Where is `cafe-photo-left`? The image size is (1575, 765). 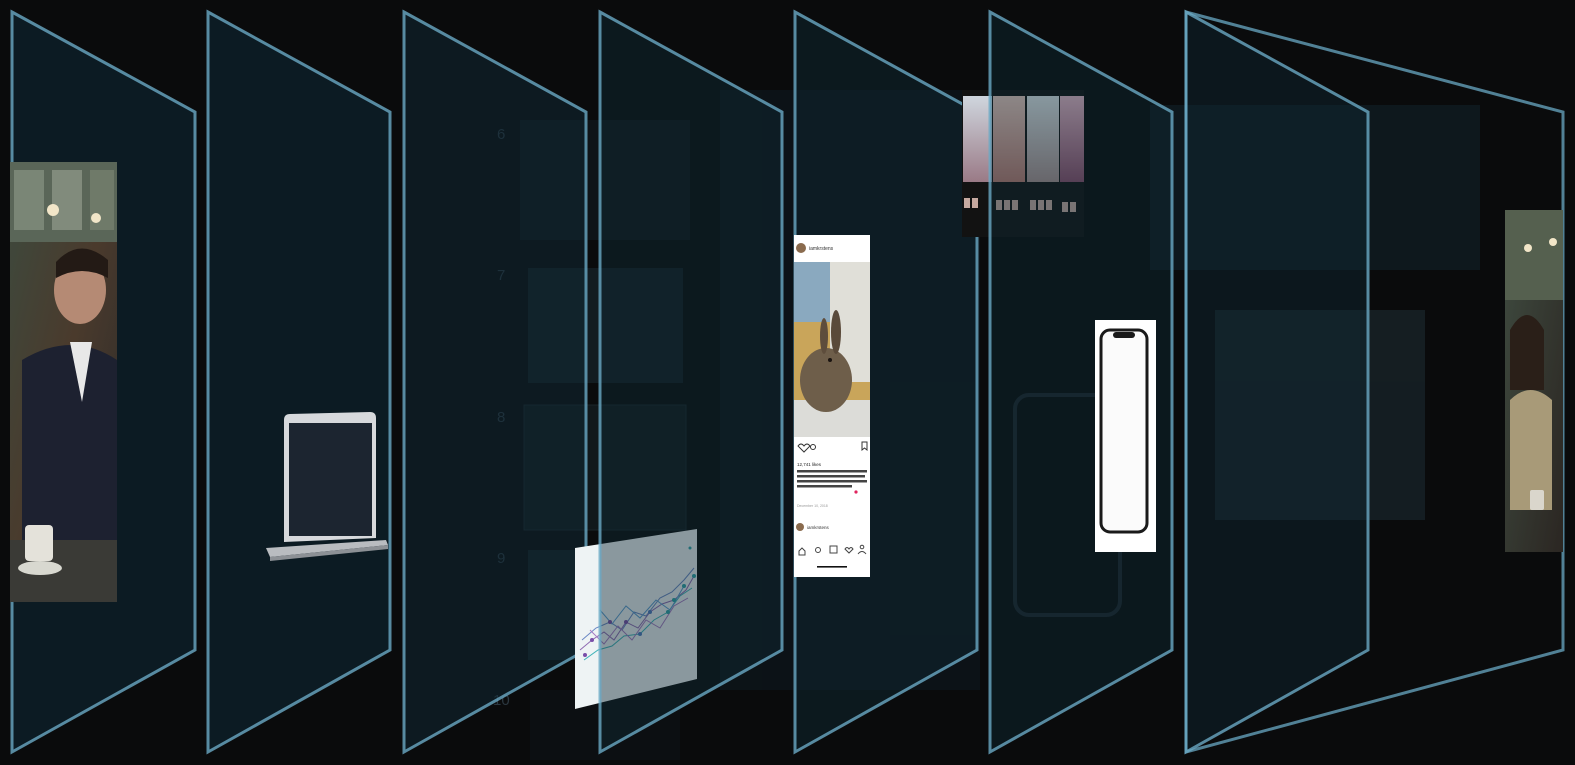
cafe-photo-left is located at coordinates (63, 382).